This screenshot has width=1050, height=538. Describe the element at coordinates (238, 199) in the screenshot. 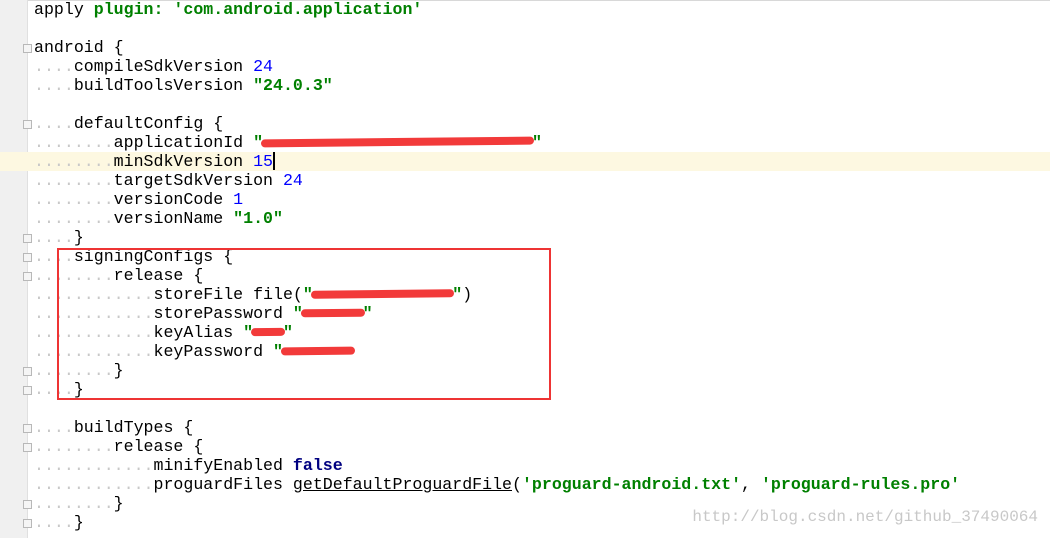

I see `code-token-num: 1` at that location.